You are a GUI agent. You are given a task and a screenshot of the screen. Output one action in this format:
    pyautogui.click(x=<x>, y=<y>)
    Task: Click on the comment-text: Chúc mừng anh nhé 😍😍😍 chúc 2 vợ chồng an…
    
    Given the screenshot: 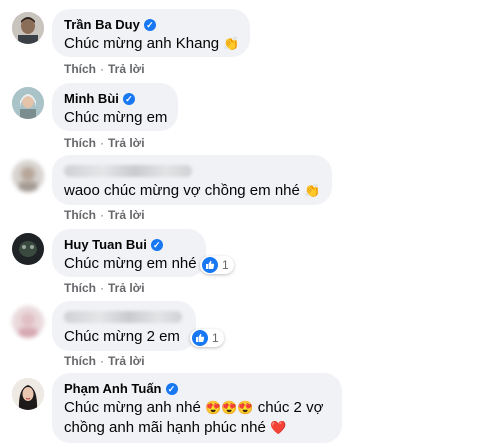 What is the action you would take?
    pyautogui.click(x=197, y=418)
    